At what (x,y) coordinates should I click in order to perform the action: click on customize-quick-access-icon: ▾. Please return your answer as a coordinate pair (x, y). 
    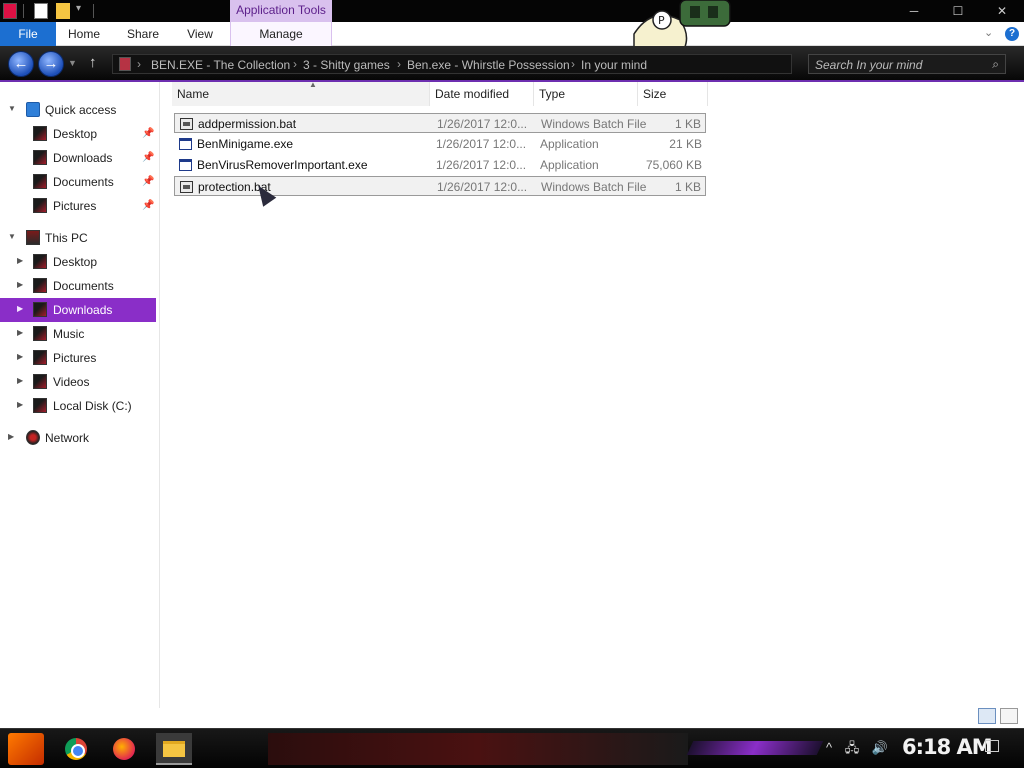
    Looking at the image, I should click on (78, 8).